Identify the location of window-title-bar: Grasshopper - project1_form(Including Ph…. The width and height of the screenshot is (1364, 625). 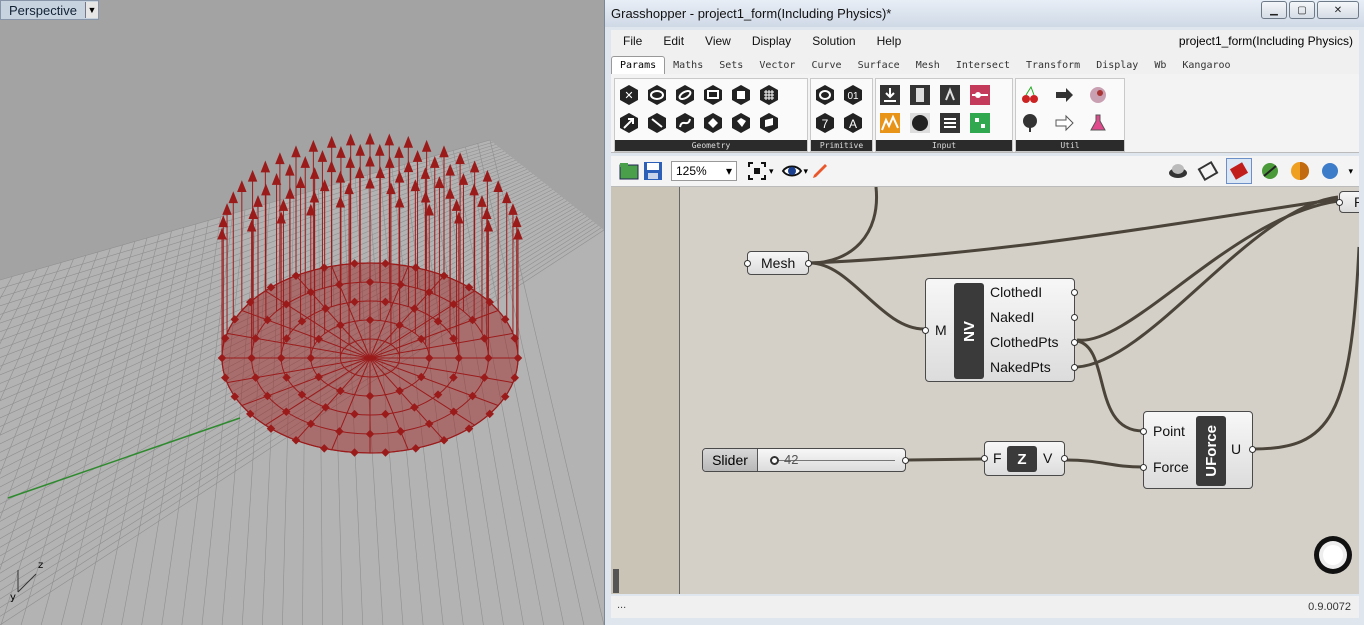
(984, 13).